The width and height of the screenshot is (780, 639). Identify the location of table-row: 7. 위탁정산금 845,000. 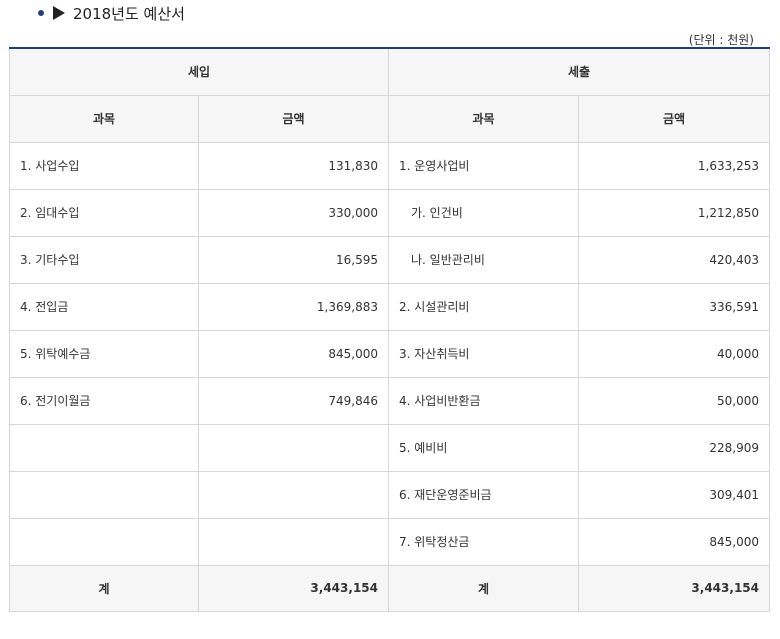
(389, 541).